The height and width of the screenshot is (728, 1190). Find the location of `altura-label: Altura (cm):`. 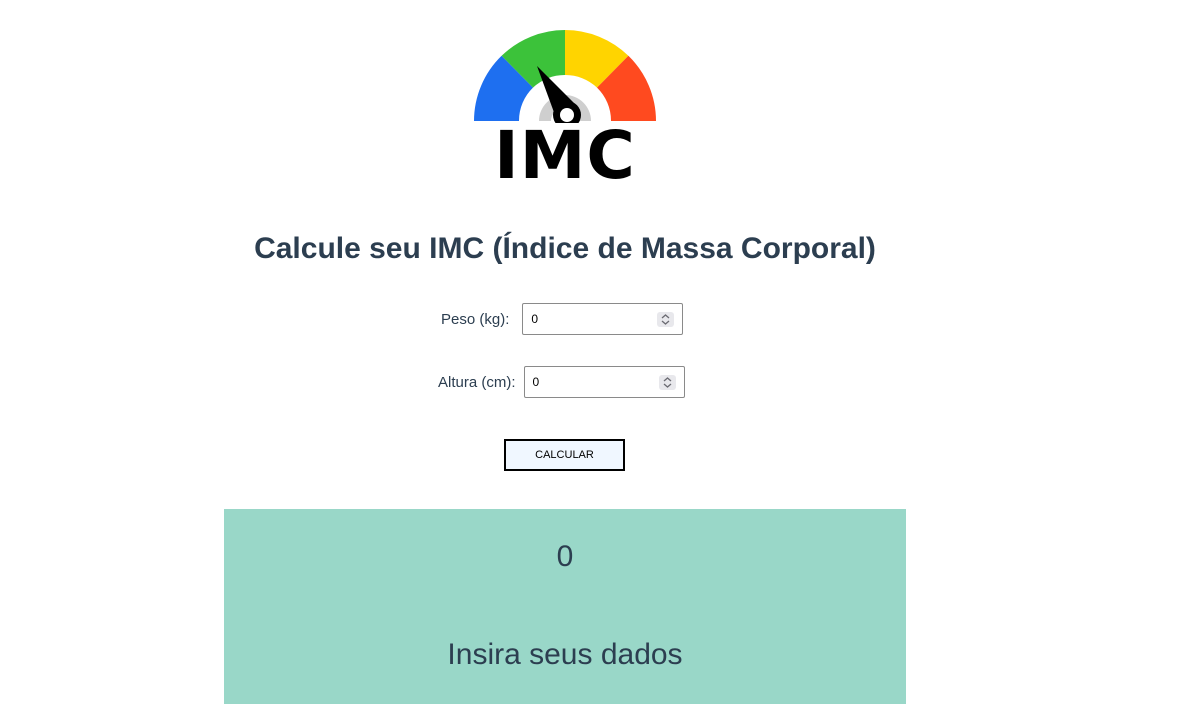

altura-label: Altura (cm): is located at coordinates (477, 382).